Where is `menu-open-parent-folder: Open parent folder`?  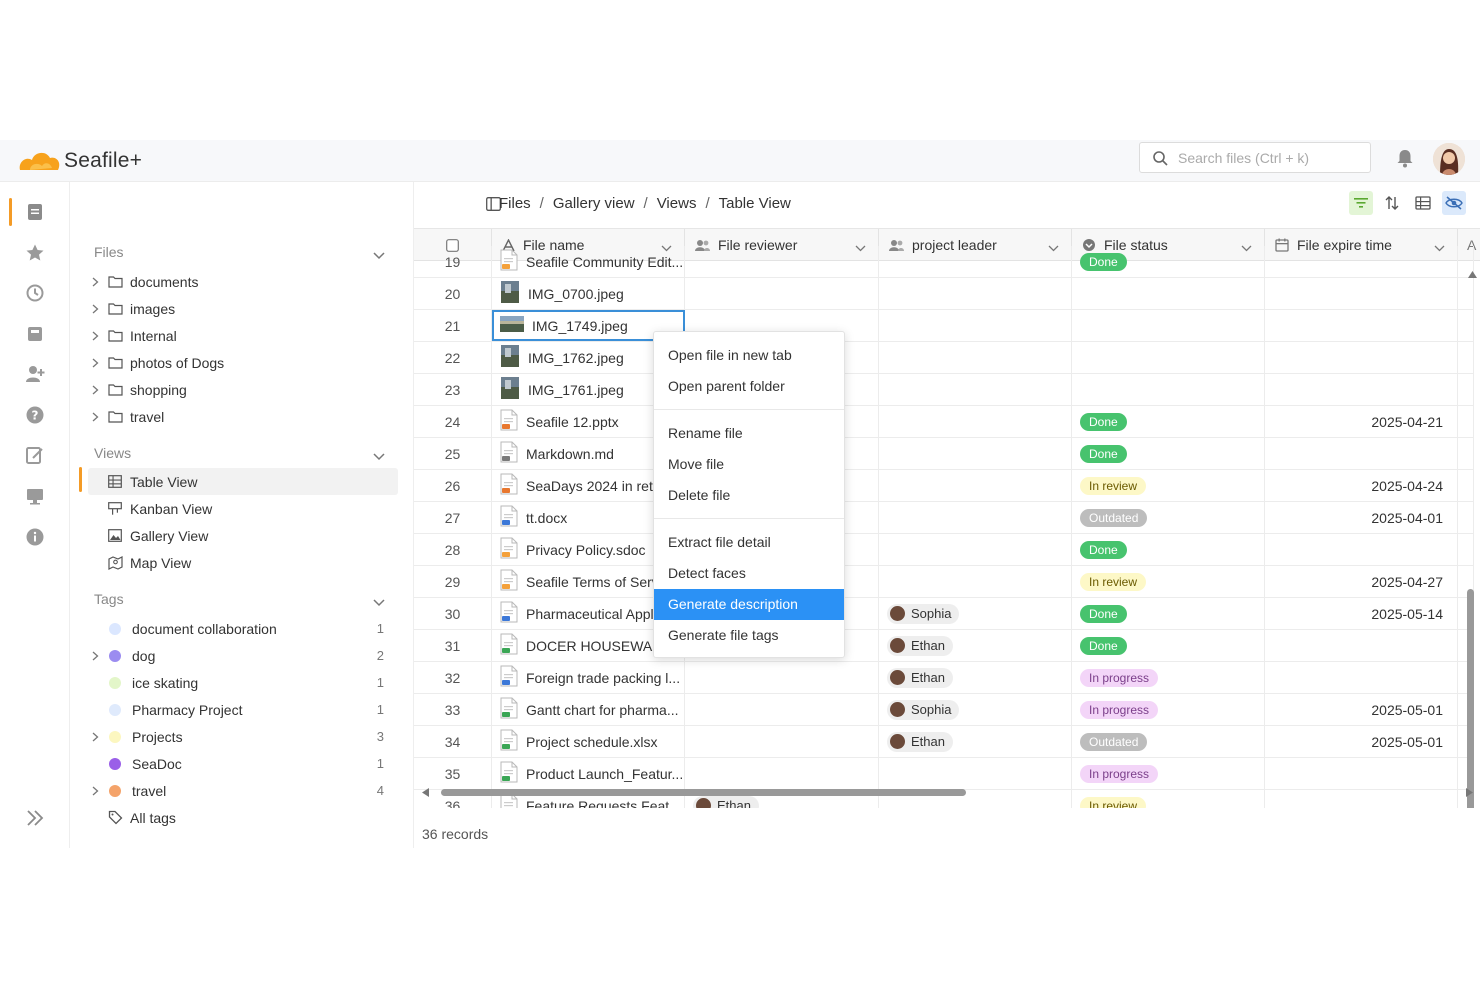
menu-open-parent-folder: Open parent folder is located at coordinates (749, 386).